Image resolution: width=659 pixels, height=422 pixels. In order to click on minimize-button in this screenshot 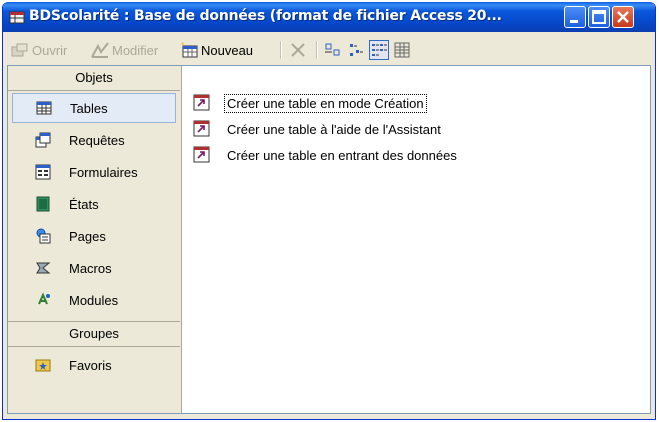, I will do `click(575, 17)`.